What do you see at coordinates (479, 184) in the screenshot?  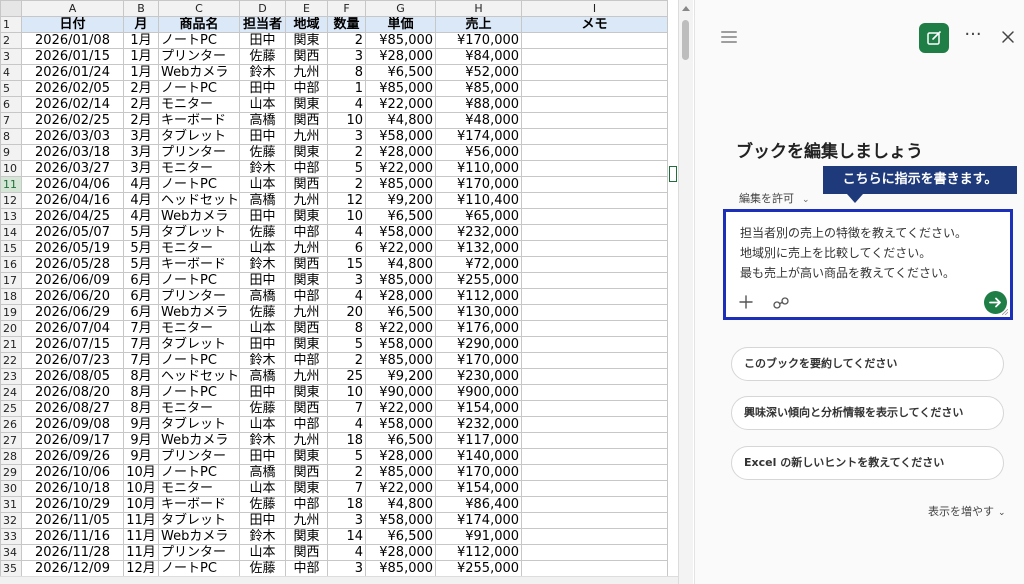 I see `cell: ¥170,000` at bounding box center [479, 184].